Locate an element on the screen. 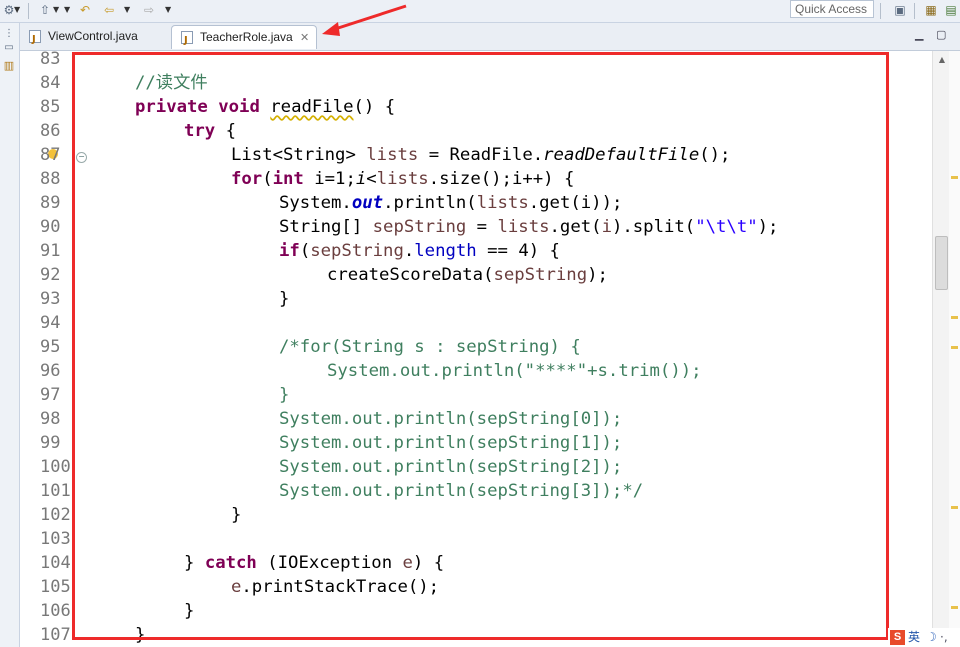 Image resolution: width=960 pixels, height=647 pixels. line-number: 94 is located at coordinates (50, 323).